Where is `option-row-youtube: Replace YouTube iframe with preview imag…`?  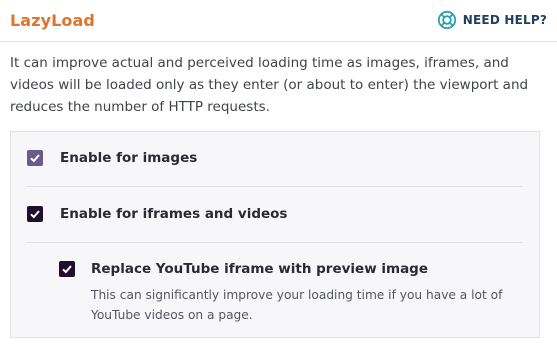
option-row-youtube: Replace YouTube iframe with preview imag… is located at coordinates (299, 269).